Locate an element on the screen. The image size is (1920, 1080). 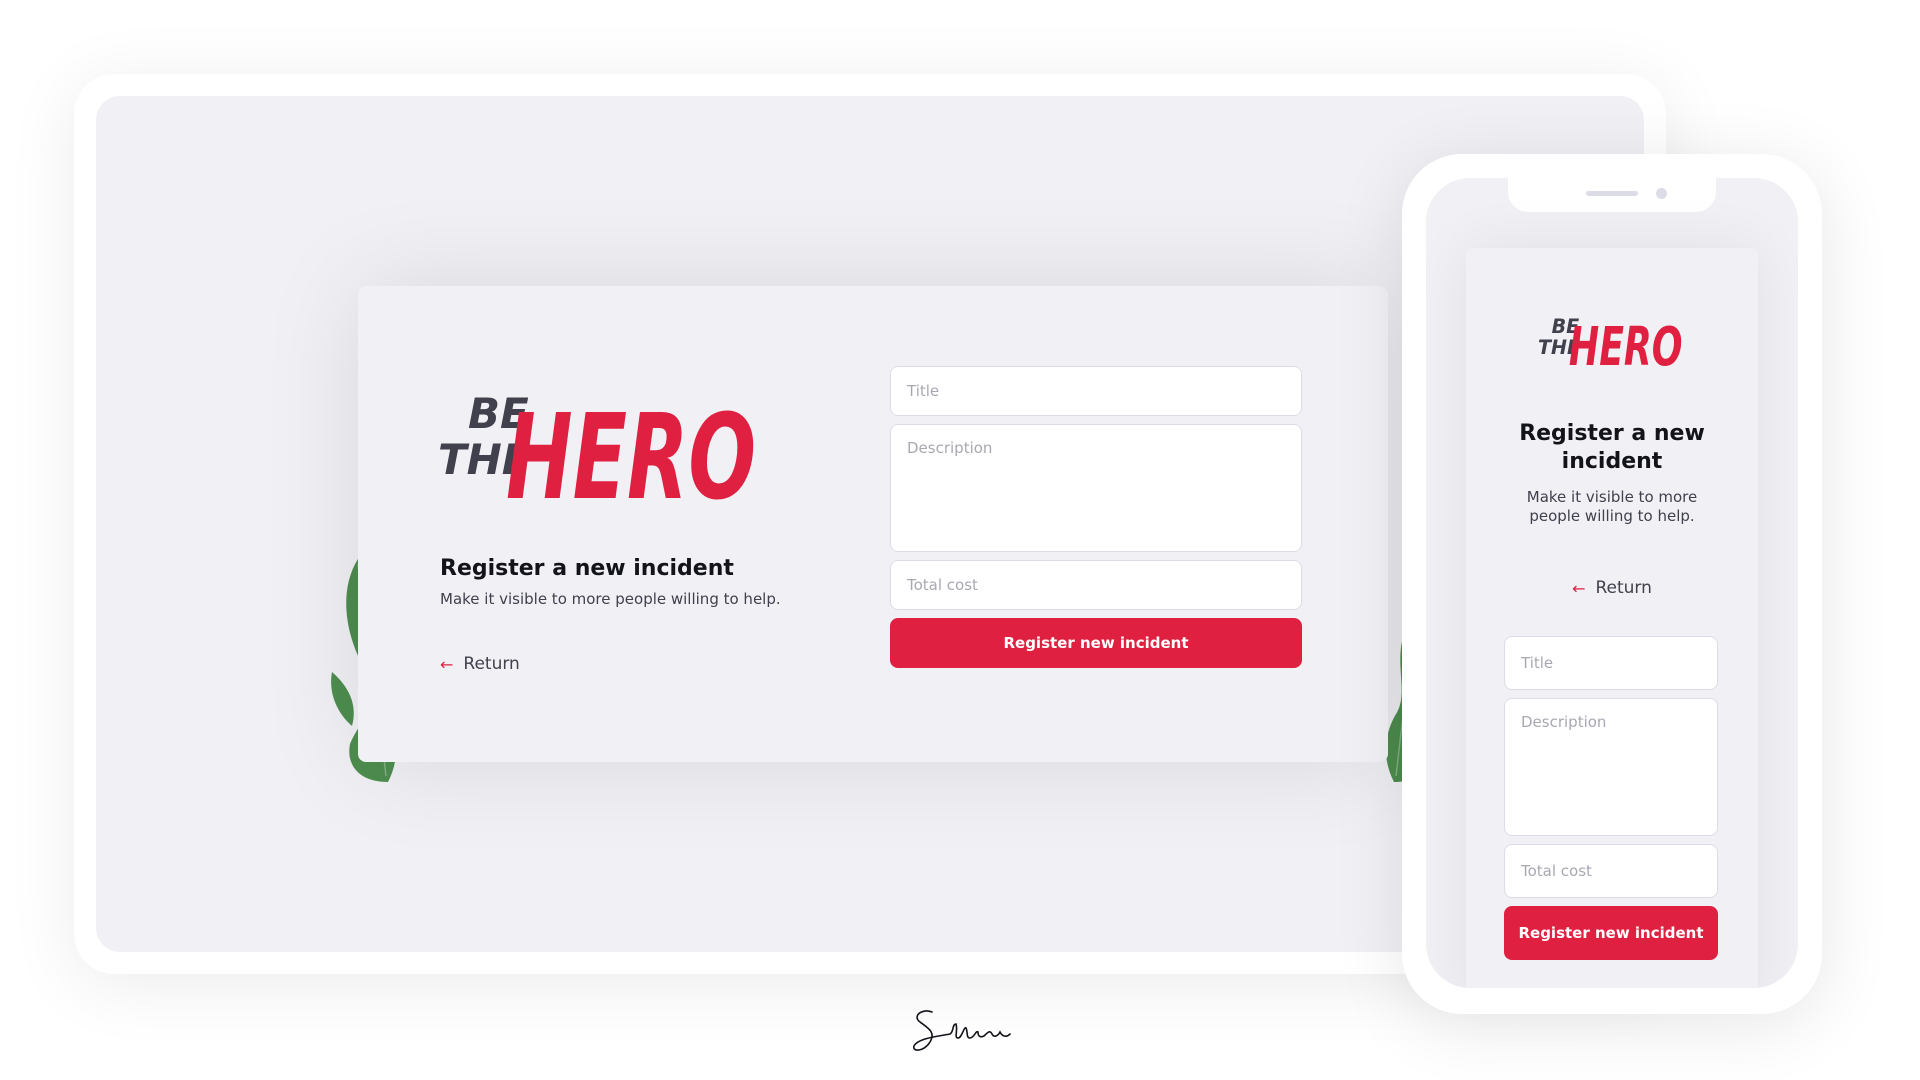
mobile-register-form: Register new incident is located at coordinates (1611, 798).